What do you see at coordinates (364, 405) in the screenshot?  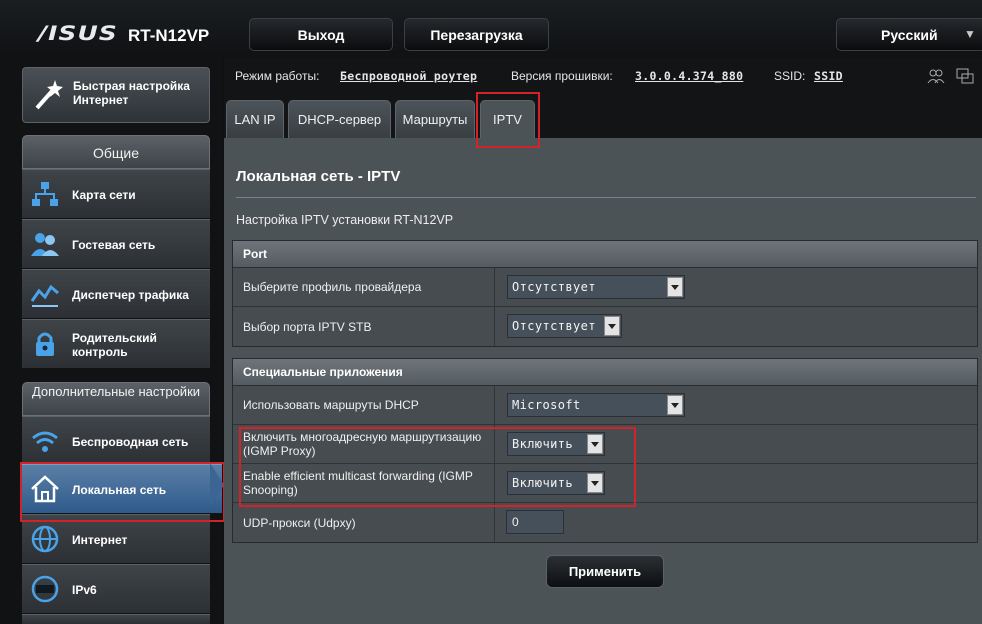 I see `dhcp-routes-label: Использовать маршруты DHCP` at bounding box center [364, 405].